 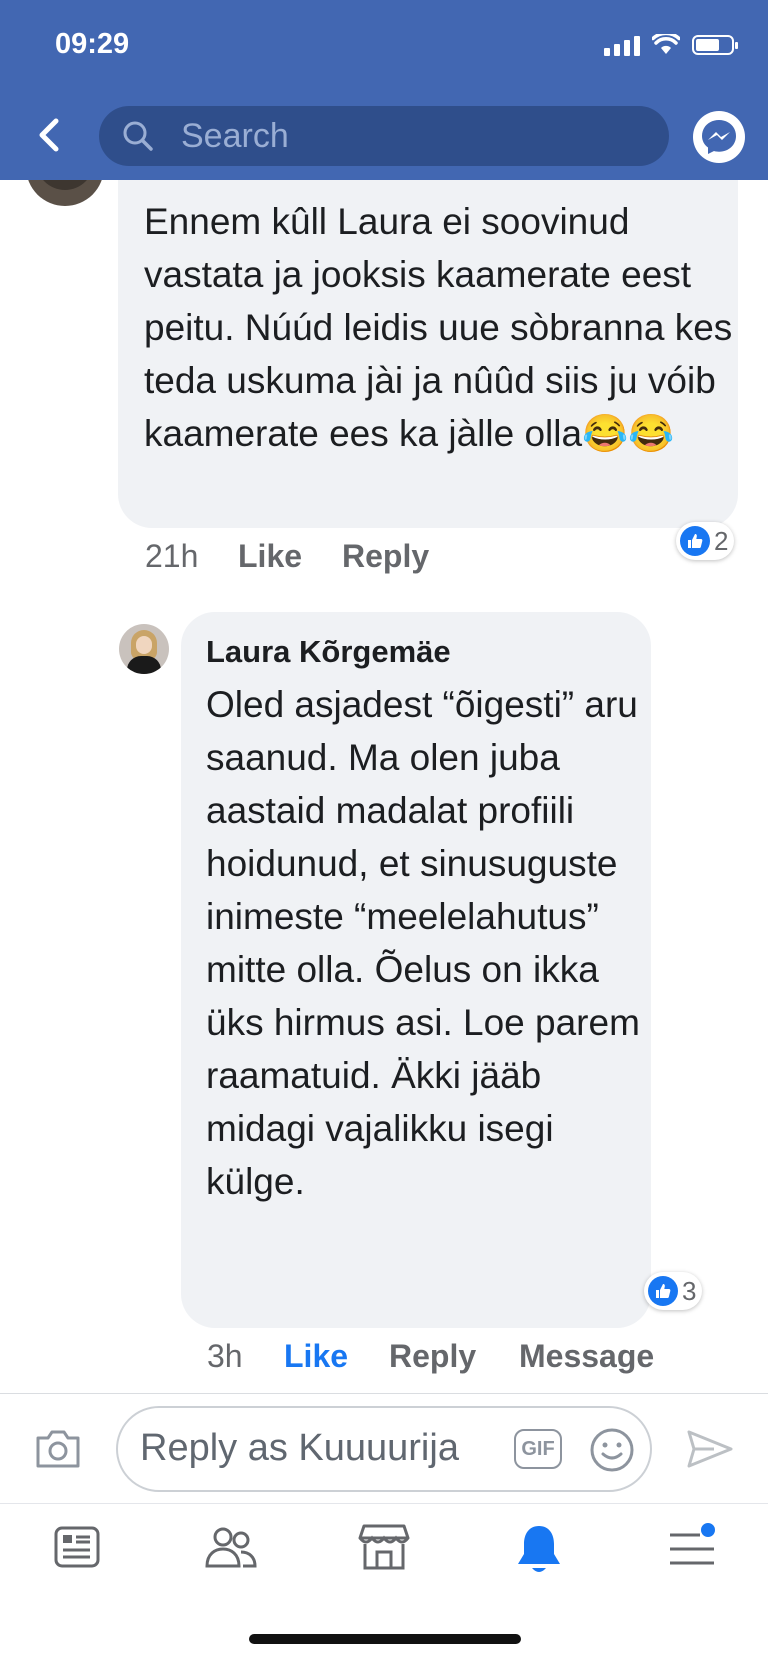 I want to click on reaction-count: 2, so click(x=721, y=540).